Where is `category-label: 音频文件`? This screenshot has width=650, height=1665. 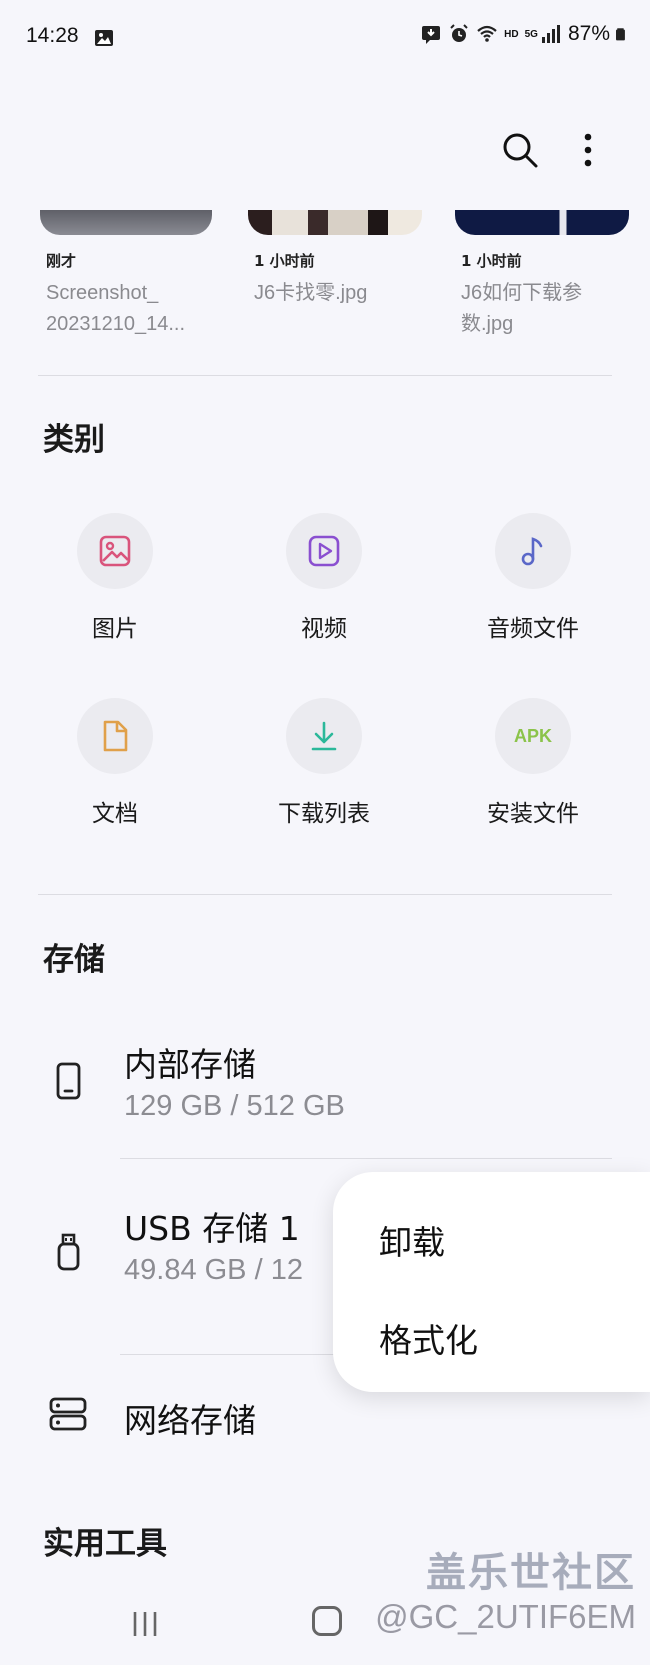
category-label: 音频文件 is located at coordinates (533, 629).